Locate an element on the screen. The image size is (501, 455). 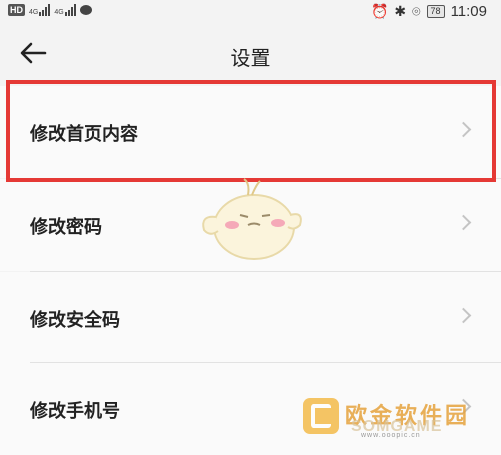
bluetooth-icon: ✱ is located at coordinates (400, 11).